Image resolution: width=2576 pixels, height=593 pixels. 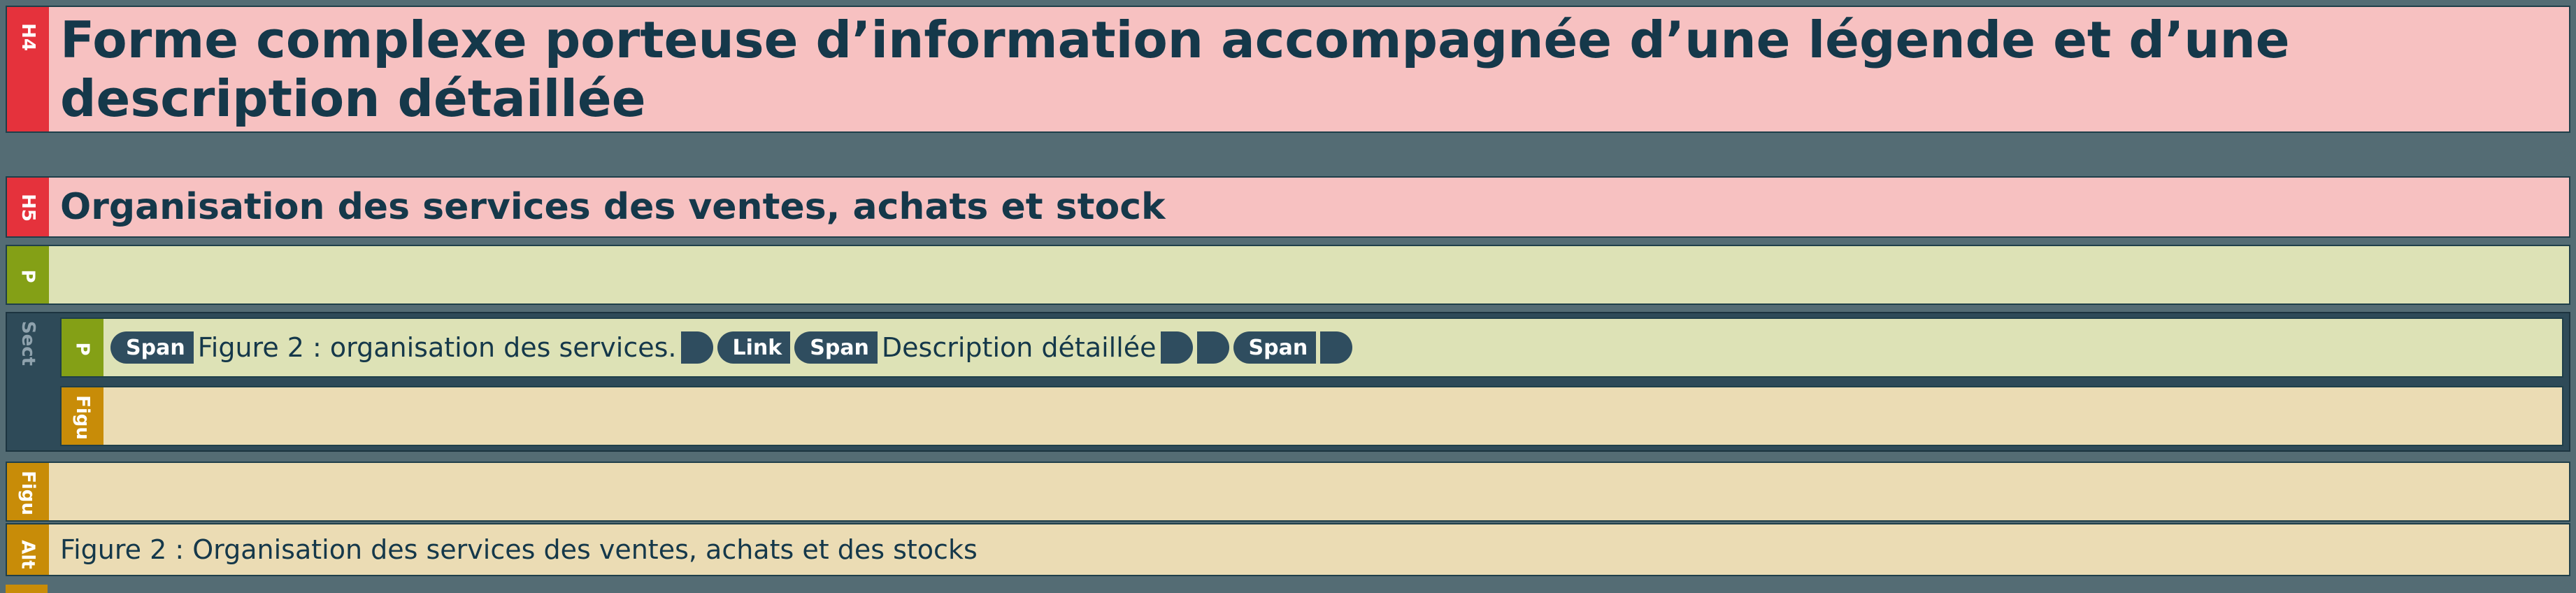 What do you see at coordinates (437, 347) in the screenshot?
I see `span-text: Figure 2 : organisation des services.` at bounding box center [437, 347].